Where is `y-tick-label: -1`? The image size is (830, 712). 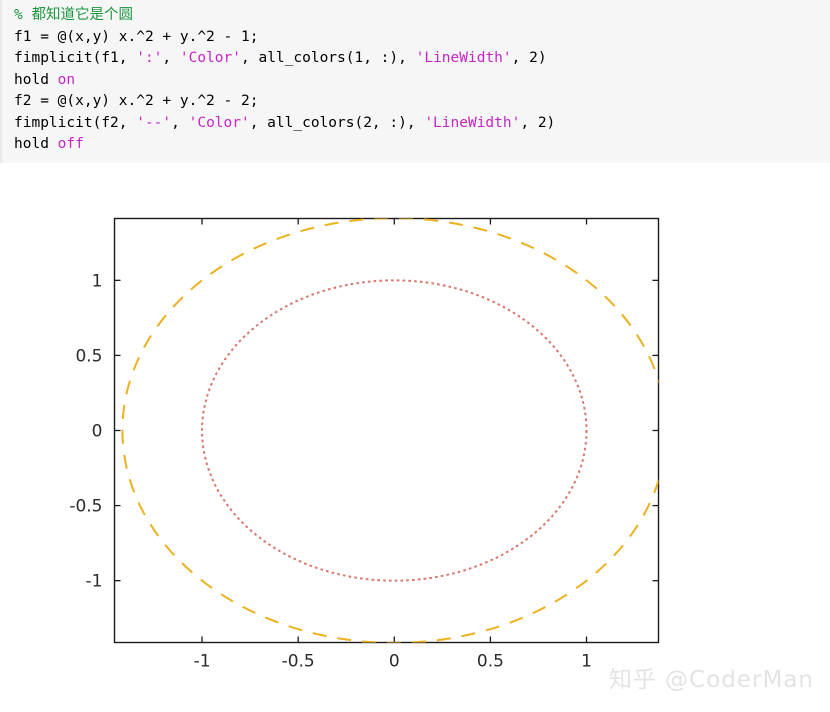 y-tick-label: -1 is located at coordinates (94, 582).